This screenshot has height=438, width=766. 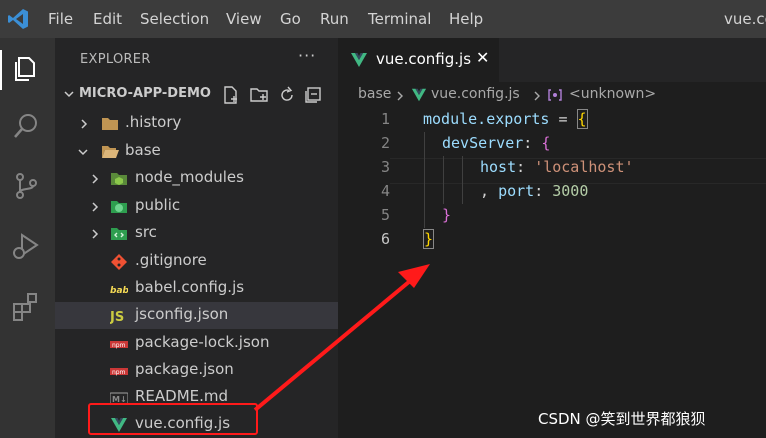 What do you see at coordinates (584, 167) in the screenshot?
I see `code-token: 'localhost'` at bounding box center [584, 167].